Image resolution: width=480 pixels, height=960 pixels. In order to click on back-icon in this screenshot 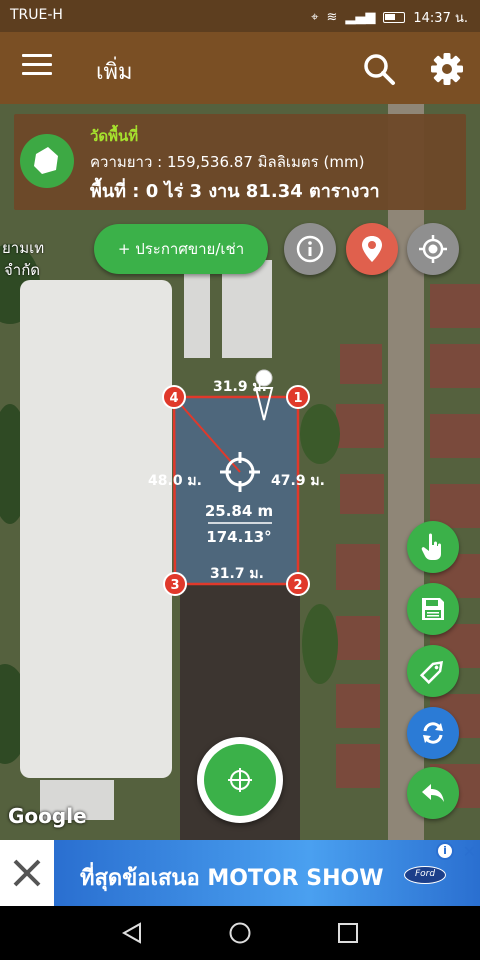, I will do `click(132, 933)`.